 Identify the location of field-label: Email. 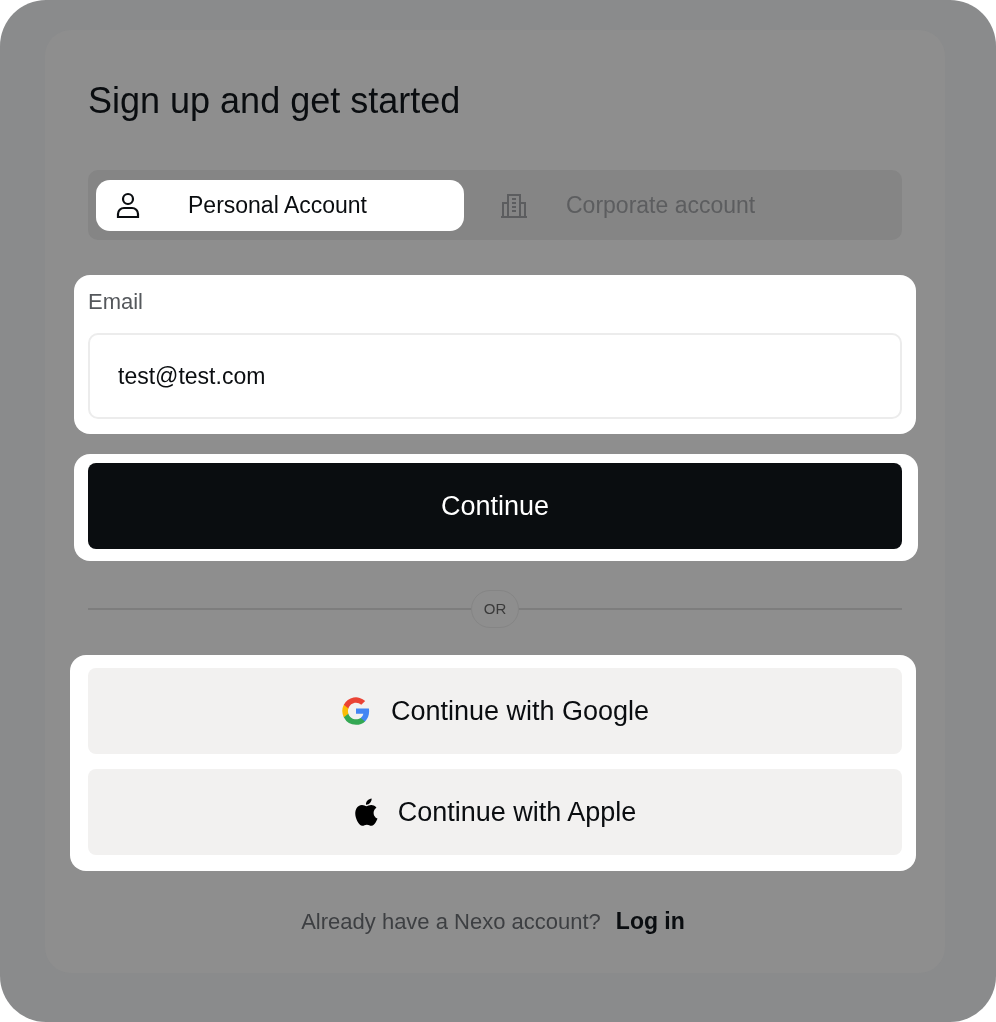
(115, 302).